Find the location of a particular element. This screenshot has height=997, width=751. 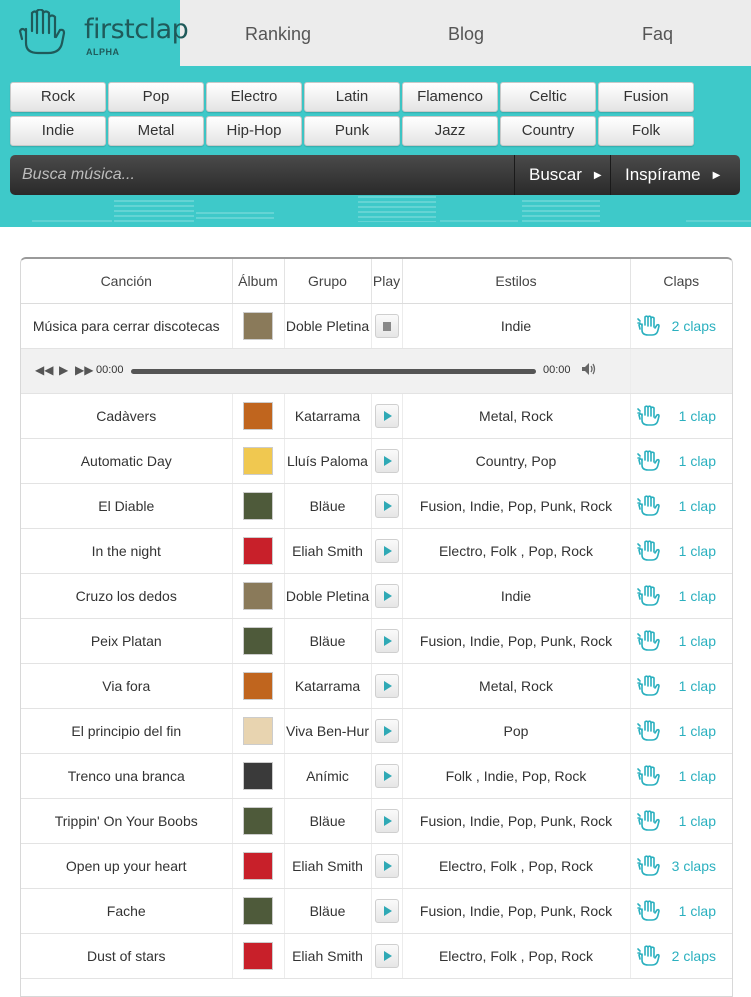

song-title: Open up your heart is located at coordinates (127, 866).